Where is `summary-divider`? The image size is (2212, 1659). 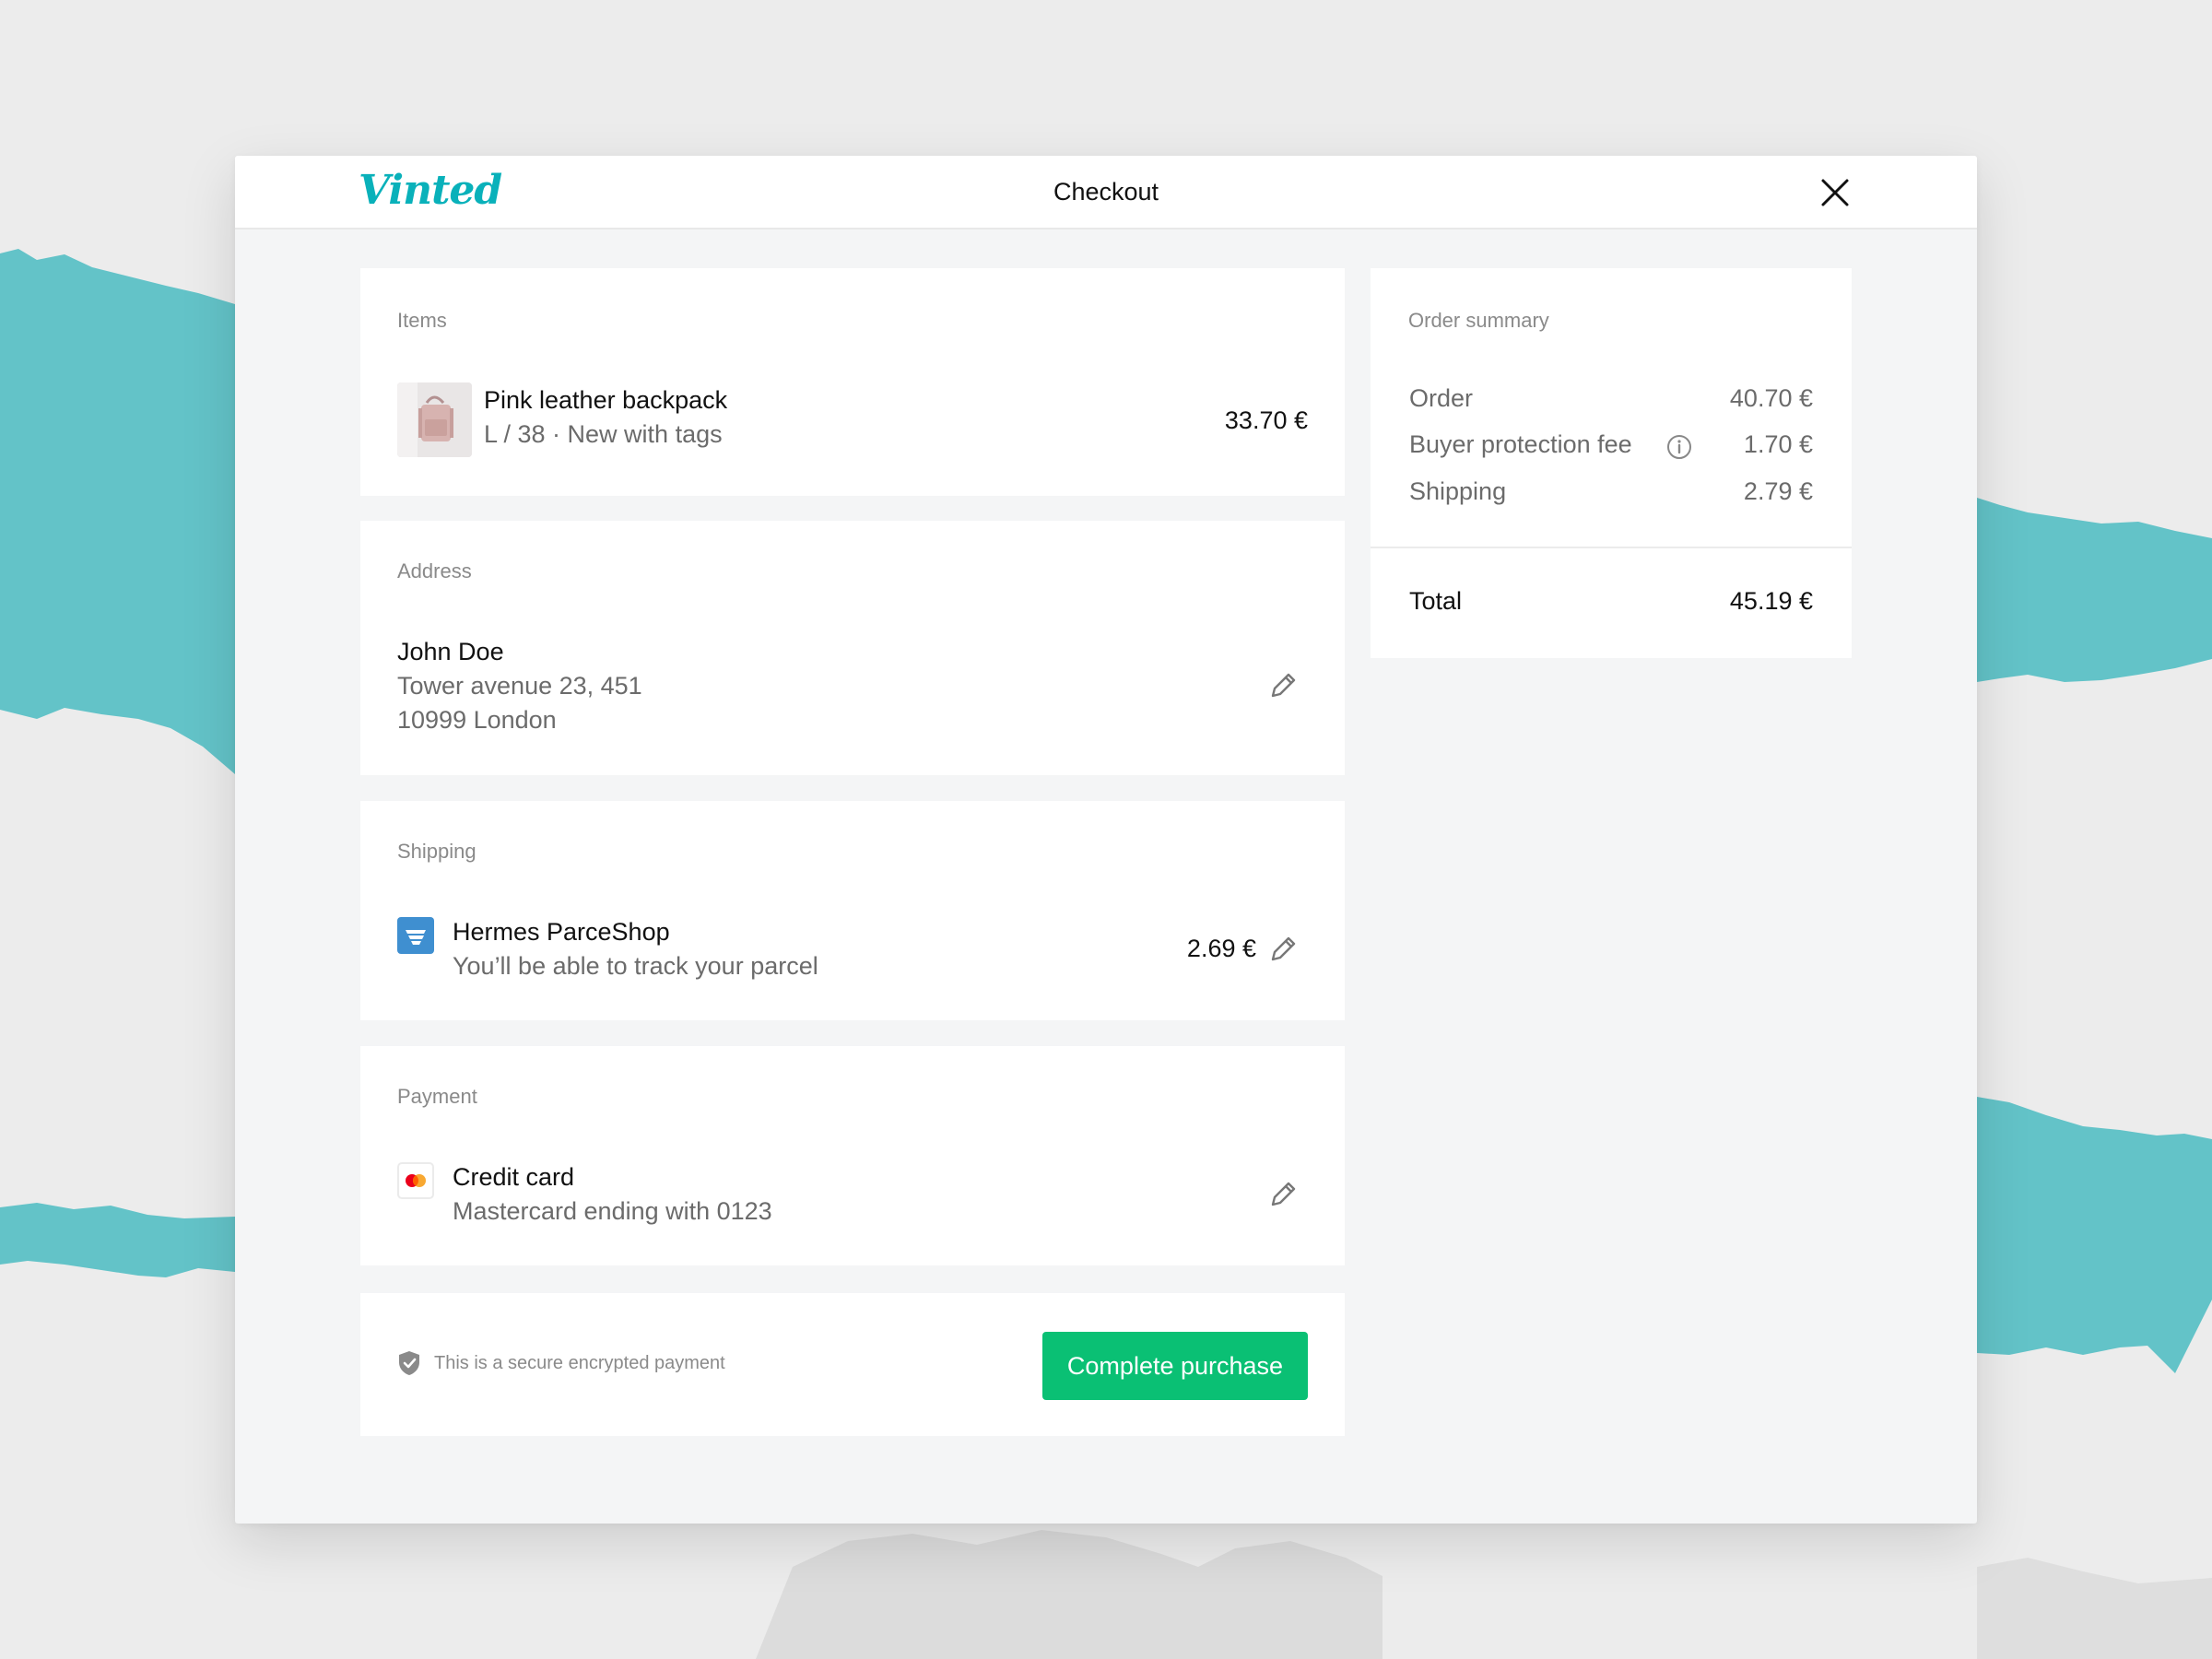 summary-divider is located at coordinates (1611, 547).